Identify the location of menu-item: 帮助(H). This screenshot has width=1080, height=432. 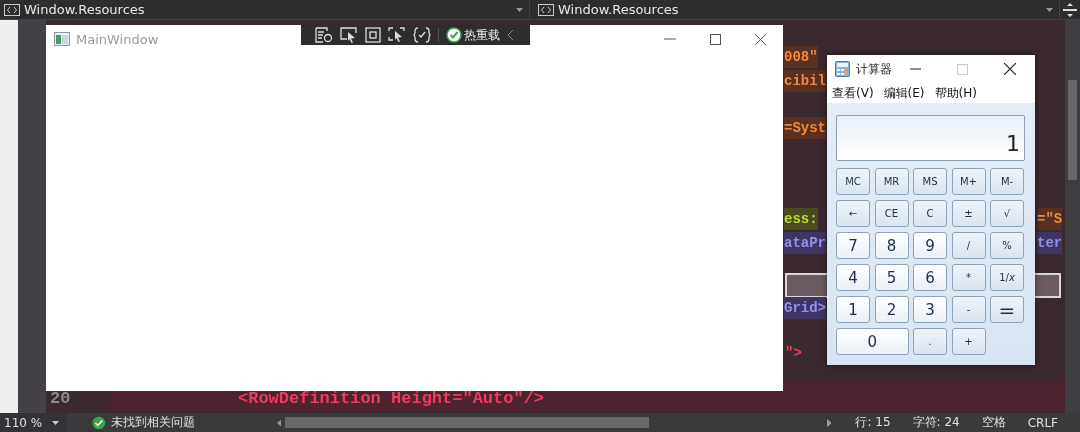
(955, 93).